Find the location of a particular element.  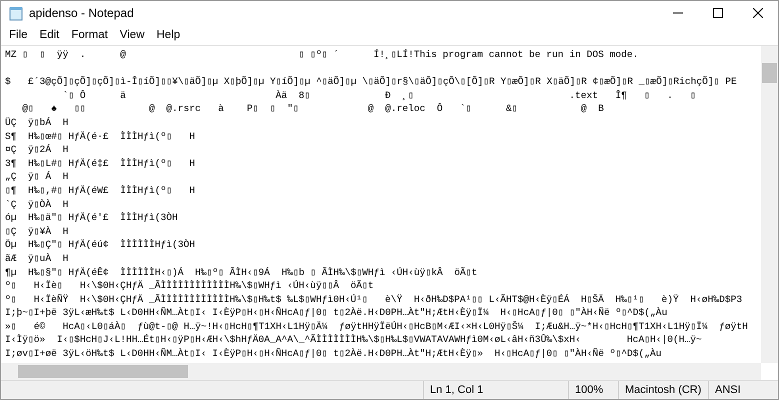

status-text: Ln 1, Col 1 is located at coordinates (495, 390).